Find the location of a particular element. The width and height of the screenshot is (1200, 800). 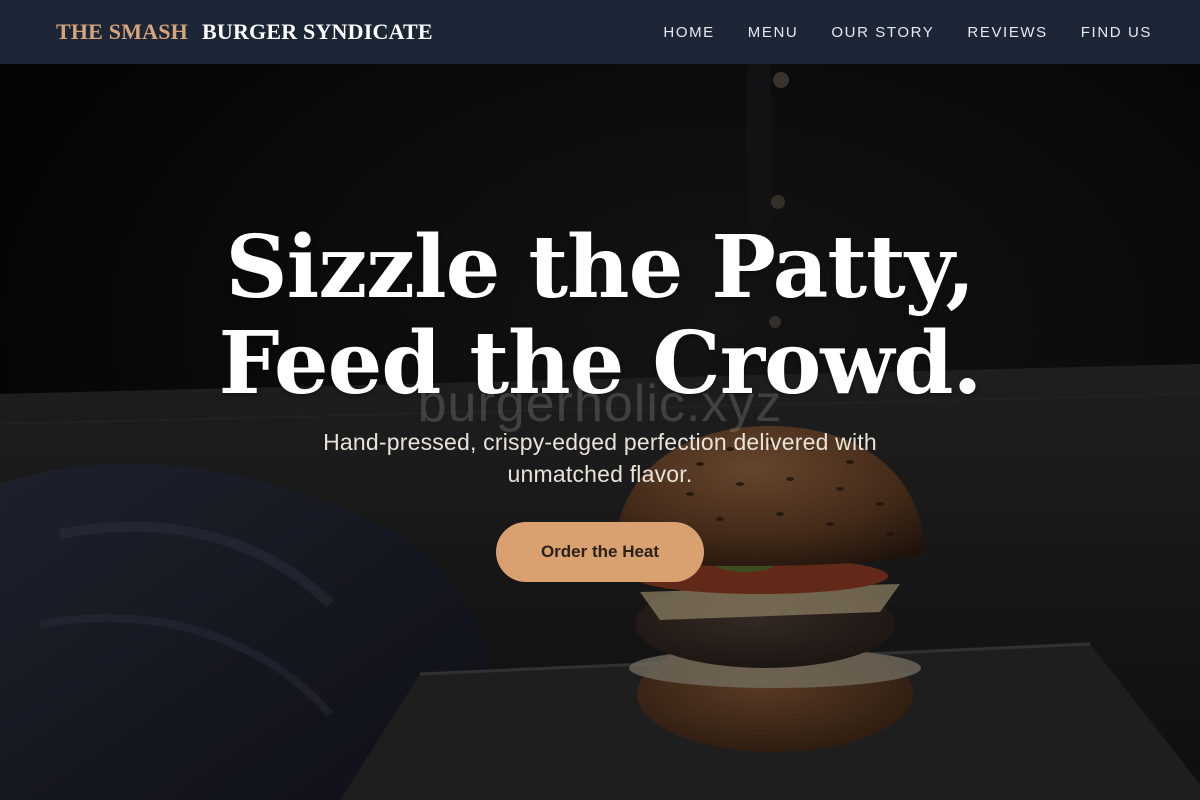

brand-name-part2: BURGER SYNDICATE is located at coordinates (317, 31).